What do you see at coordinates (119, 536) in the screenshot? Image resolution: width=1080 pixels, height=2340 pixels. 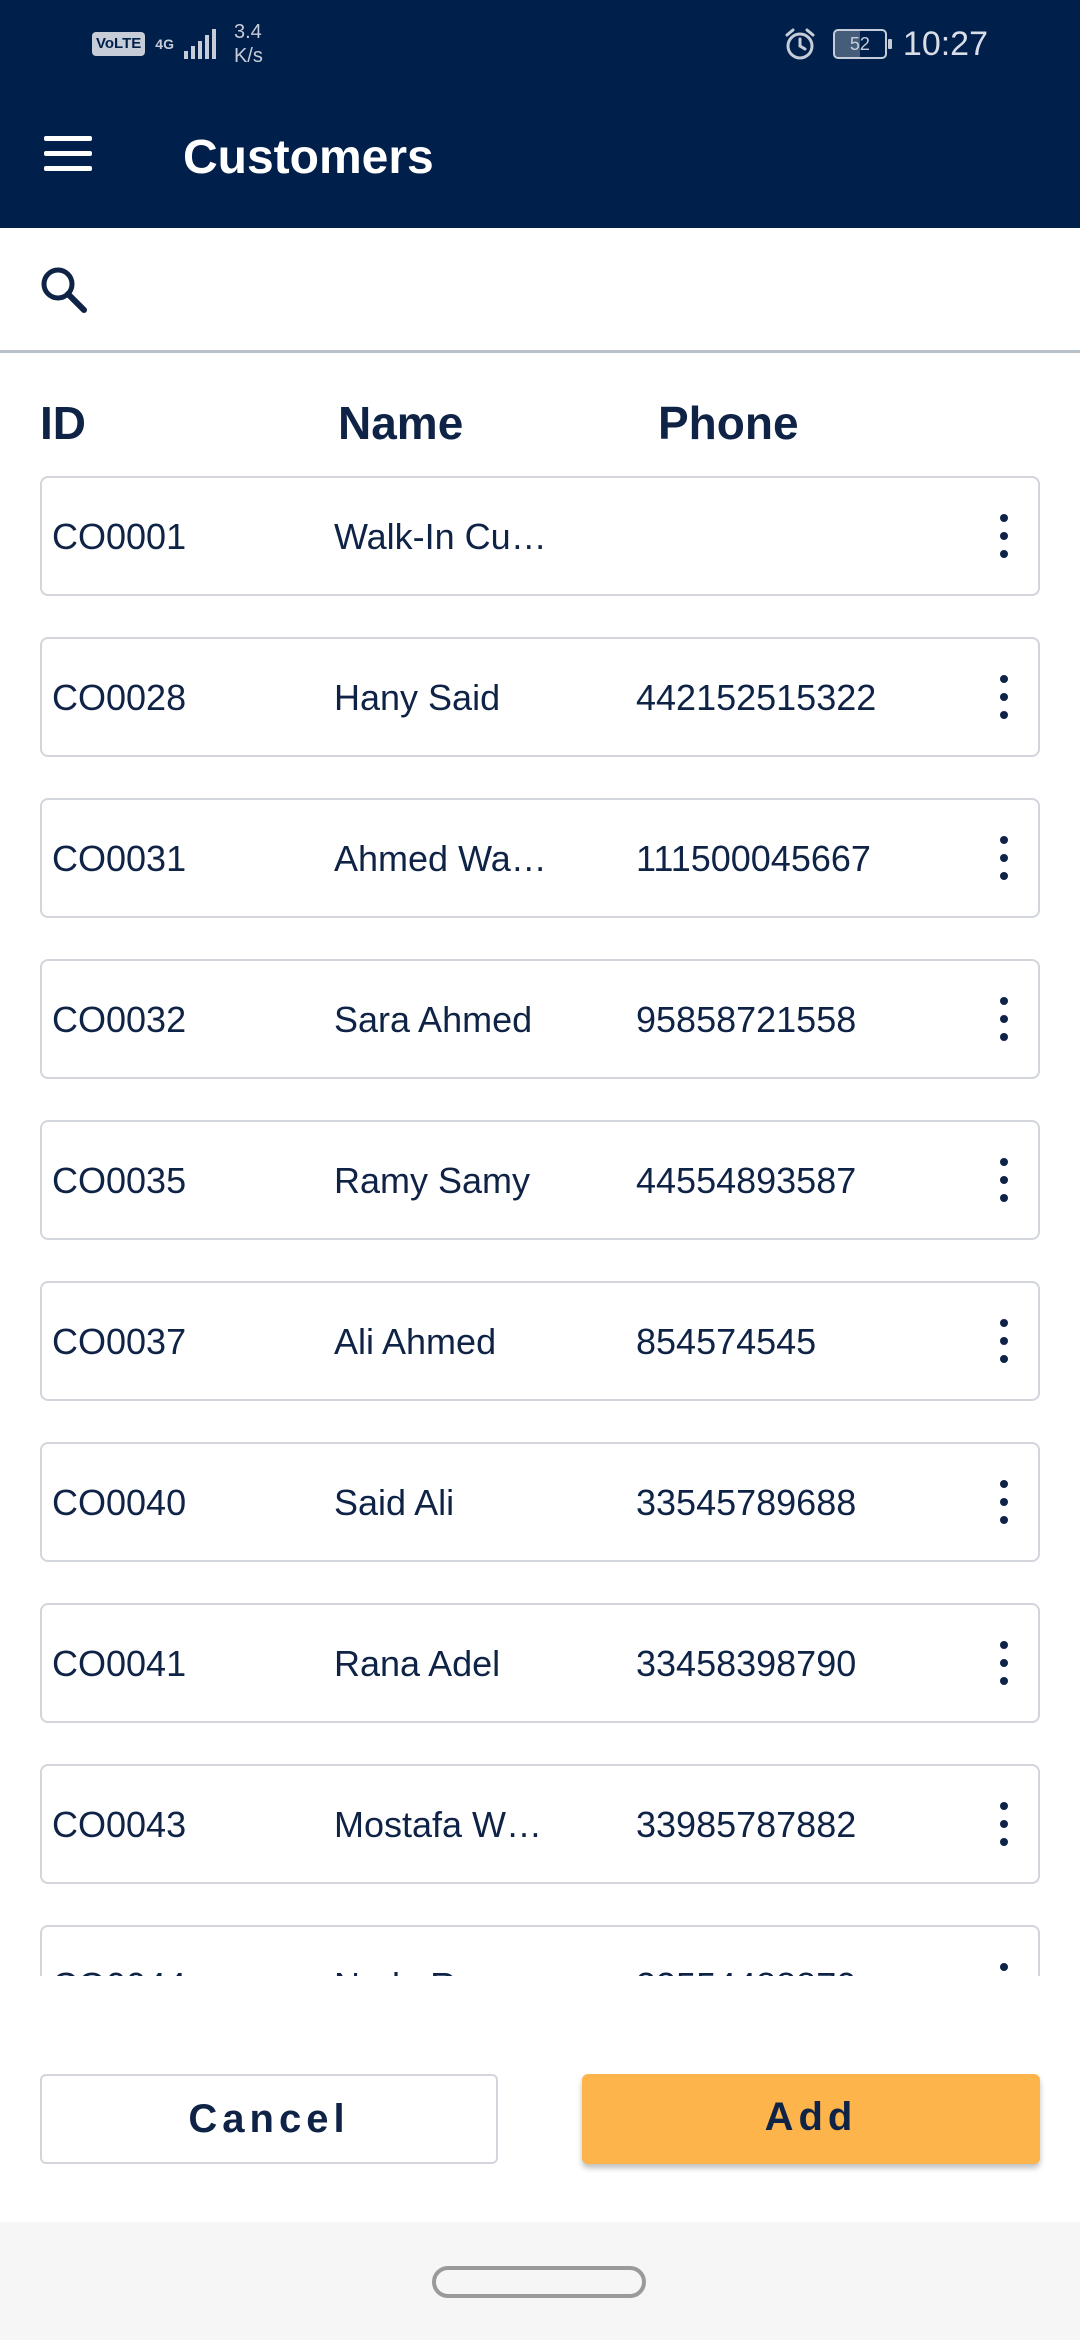 I see `customer-id: CO0001` at bounding box center [119, 536].